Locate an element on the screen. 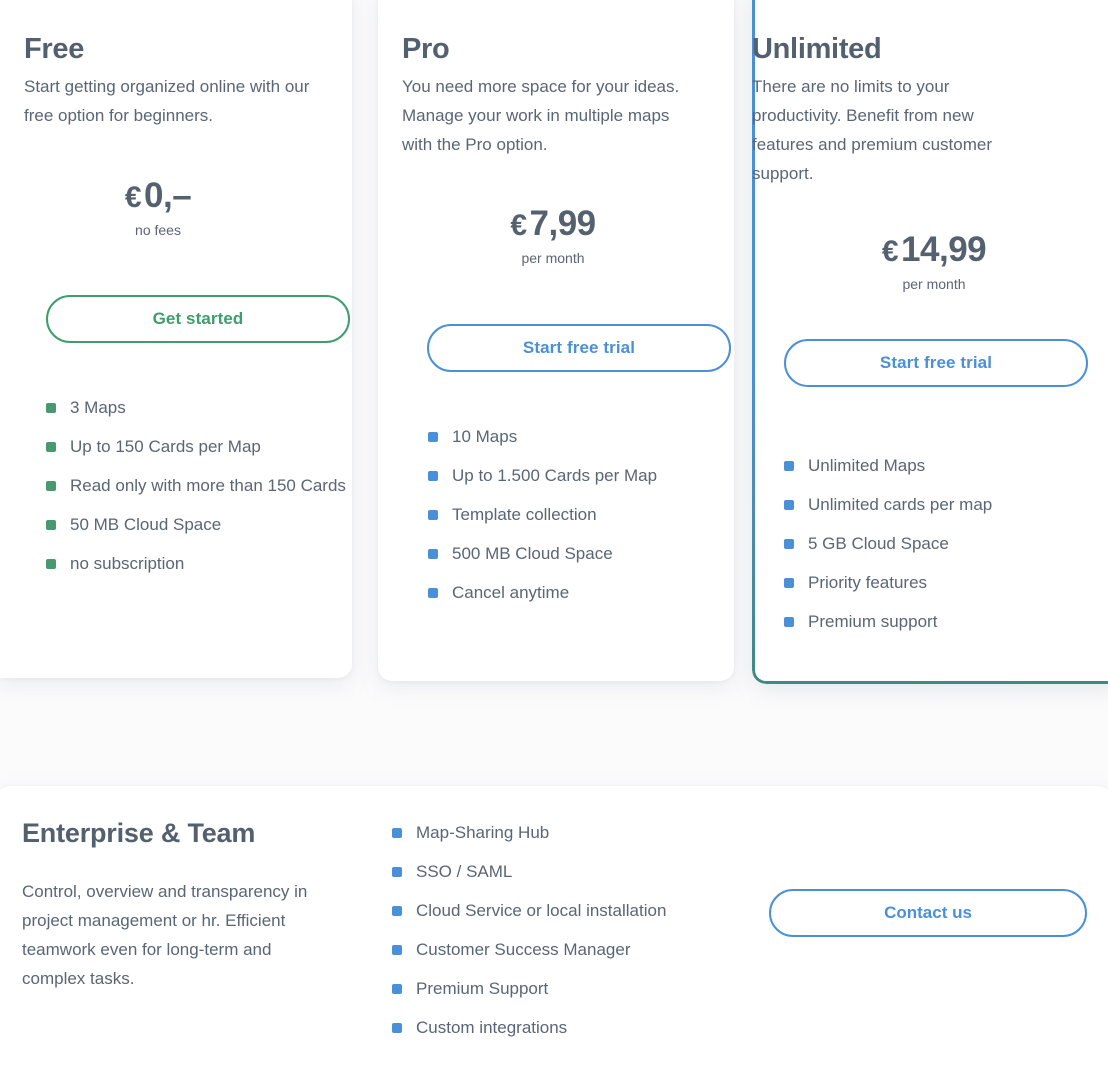  plan-price-pro: €7,99 is located at coordinates (553, 225).